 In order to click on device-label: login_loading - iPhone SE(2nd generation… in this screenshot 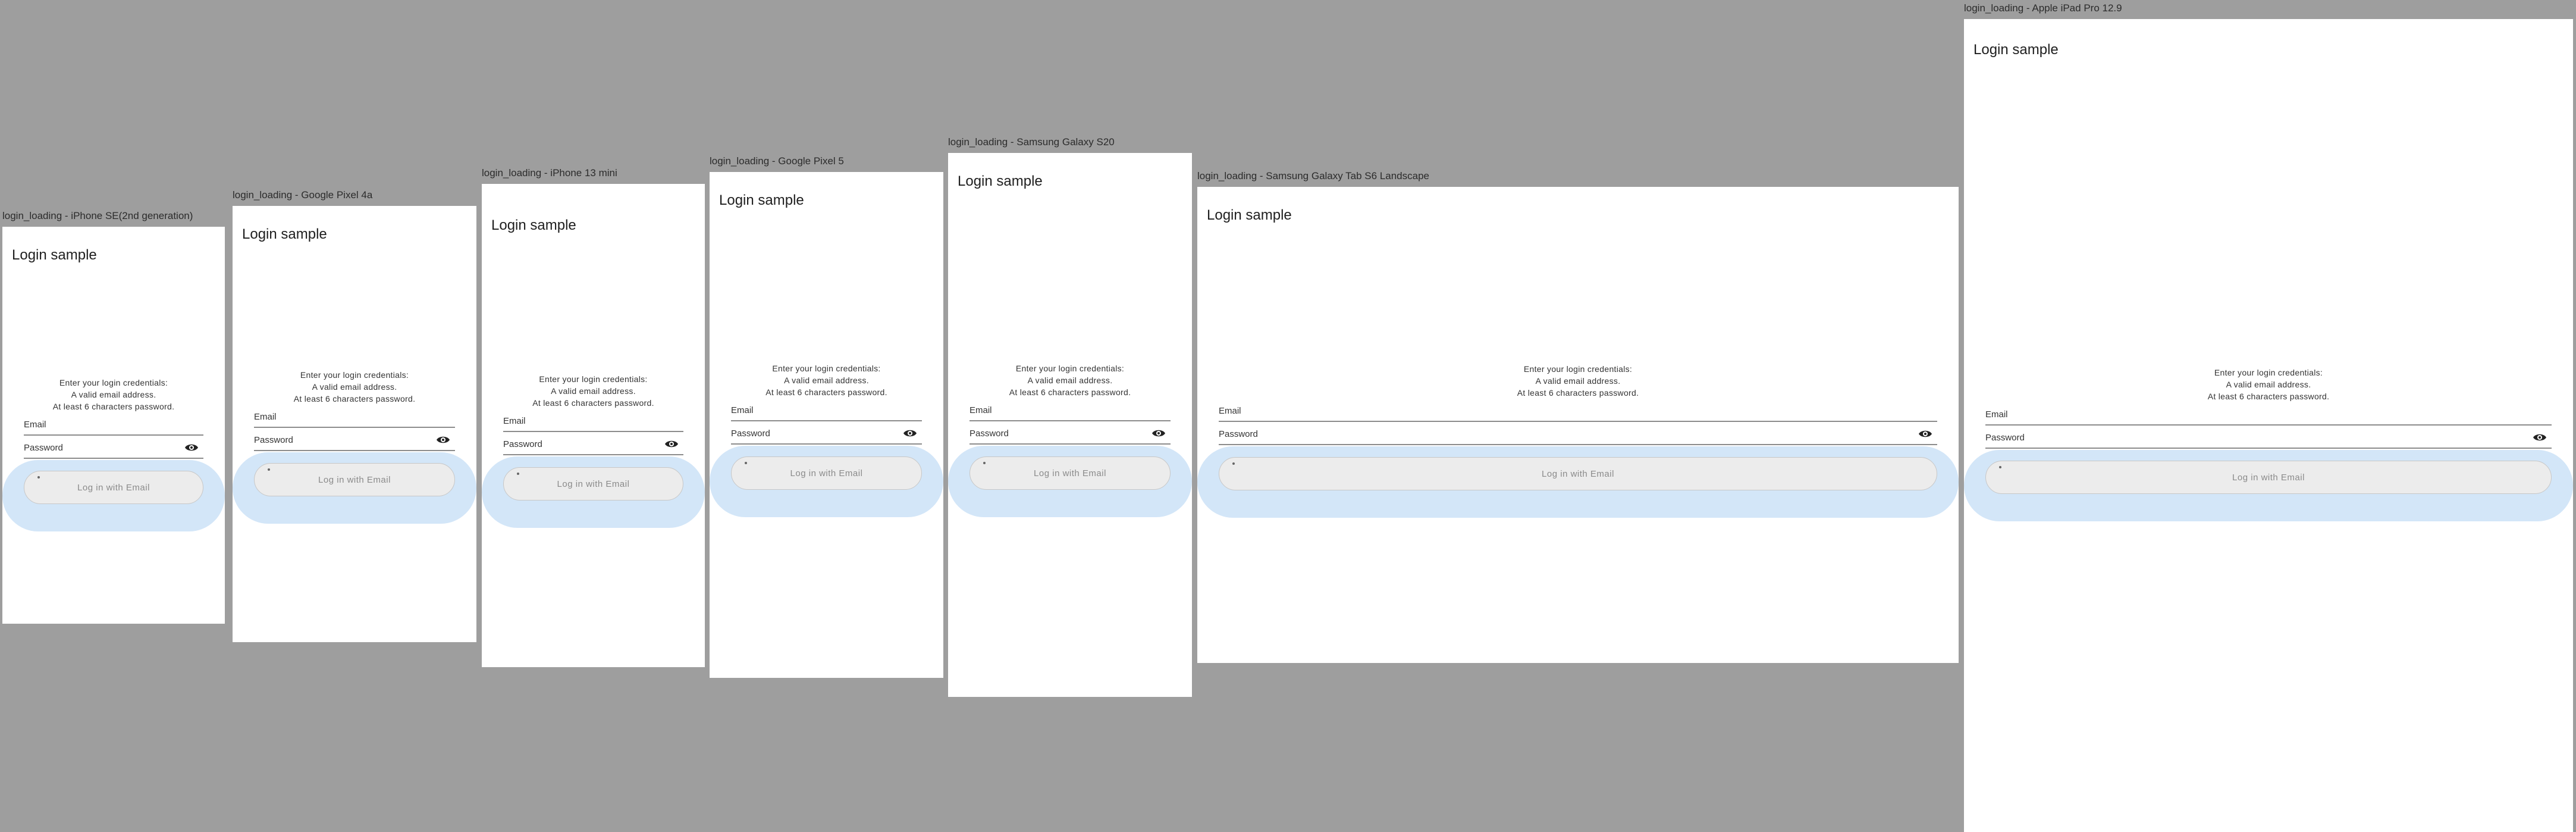, I will do `click(97, 215)`.